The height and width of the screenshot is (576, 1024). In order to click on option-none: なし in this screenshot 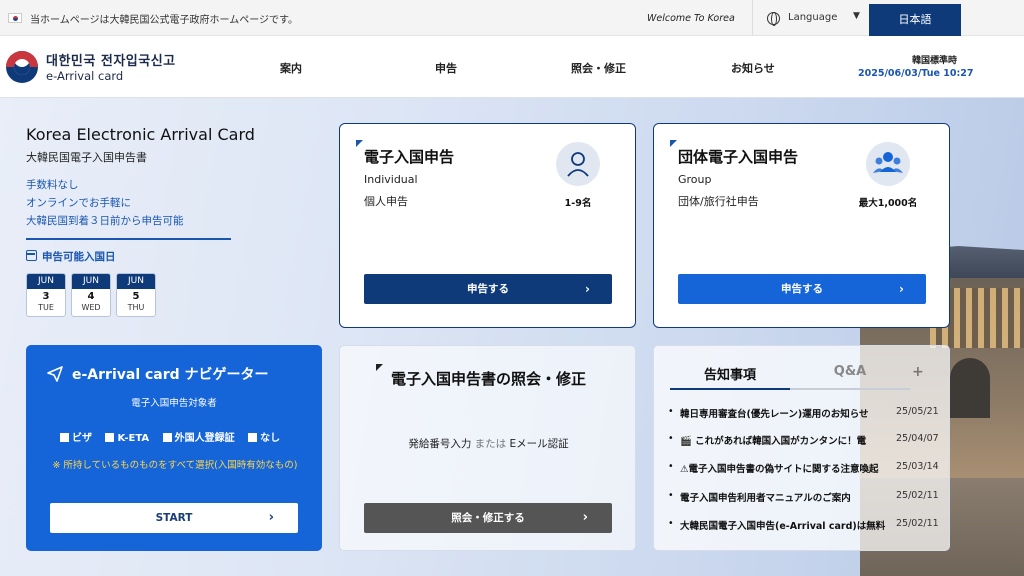, I will do `click(264, 436)`.